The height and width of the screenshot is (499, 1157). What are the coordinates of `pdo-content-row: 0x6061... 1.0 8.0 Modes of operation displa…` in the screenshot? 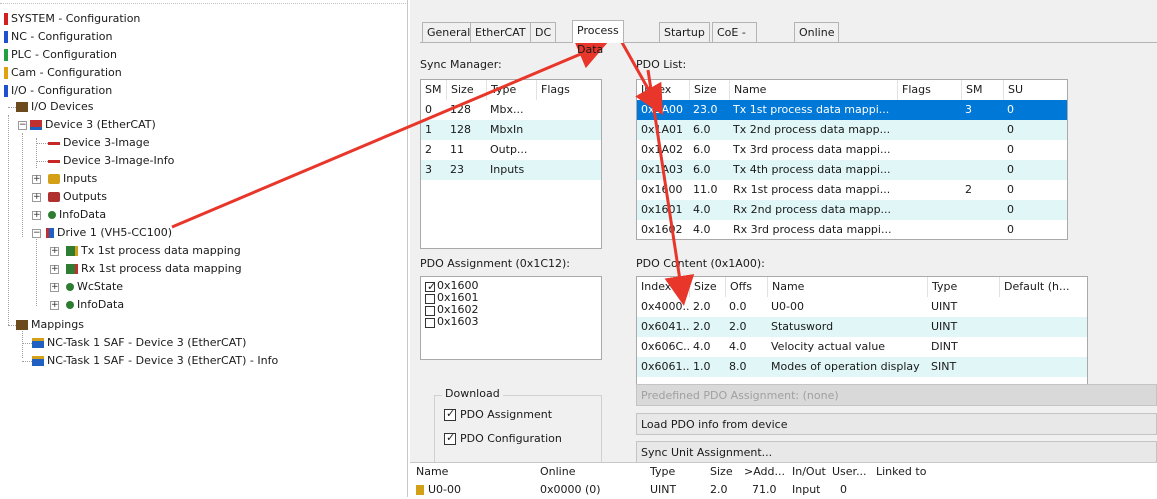 It's located at (862, 367).